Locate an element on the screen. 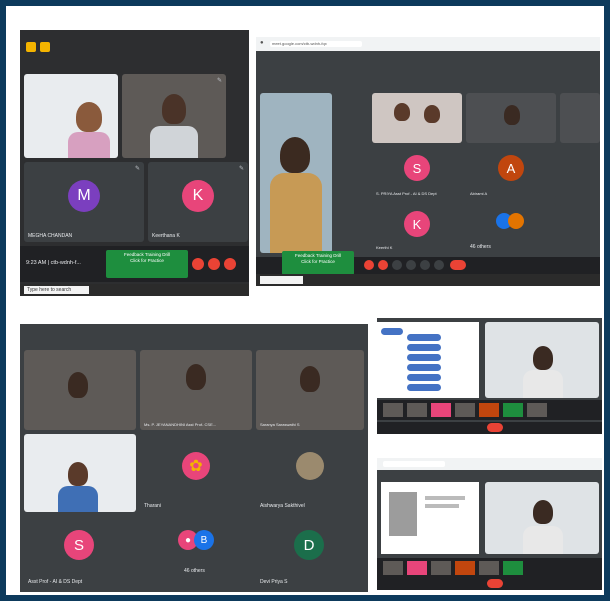 This screenshot has height=601, width=610. participant-tile-tharani: ✿ Tharani is located at coordinates (196, 473).